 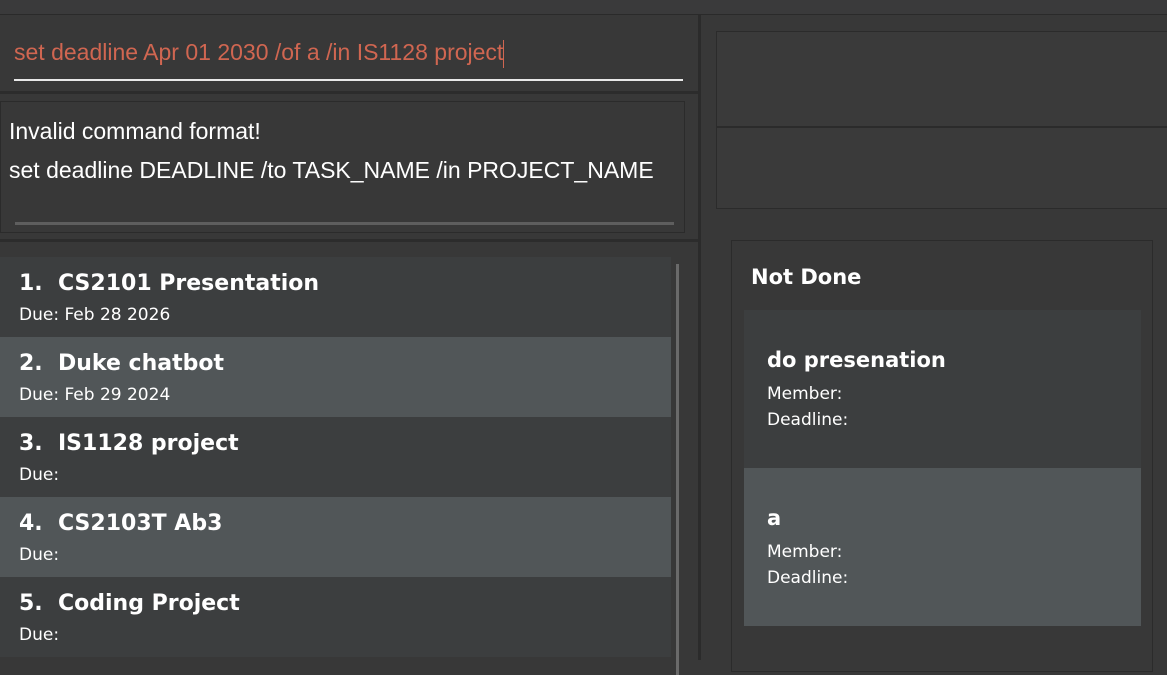 I want to click on result-line-error: Invalid command format!, so click(x=135, y=131).